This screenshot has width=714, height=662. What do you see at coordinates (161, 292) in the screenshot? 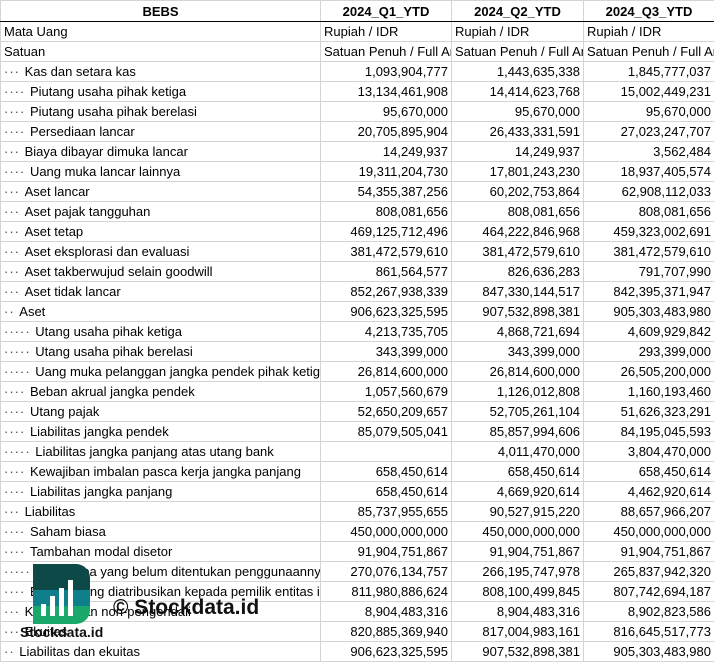
I see `row-label: ··· Aset tidak lancar` at bounding box center [161, 292].